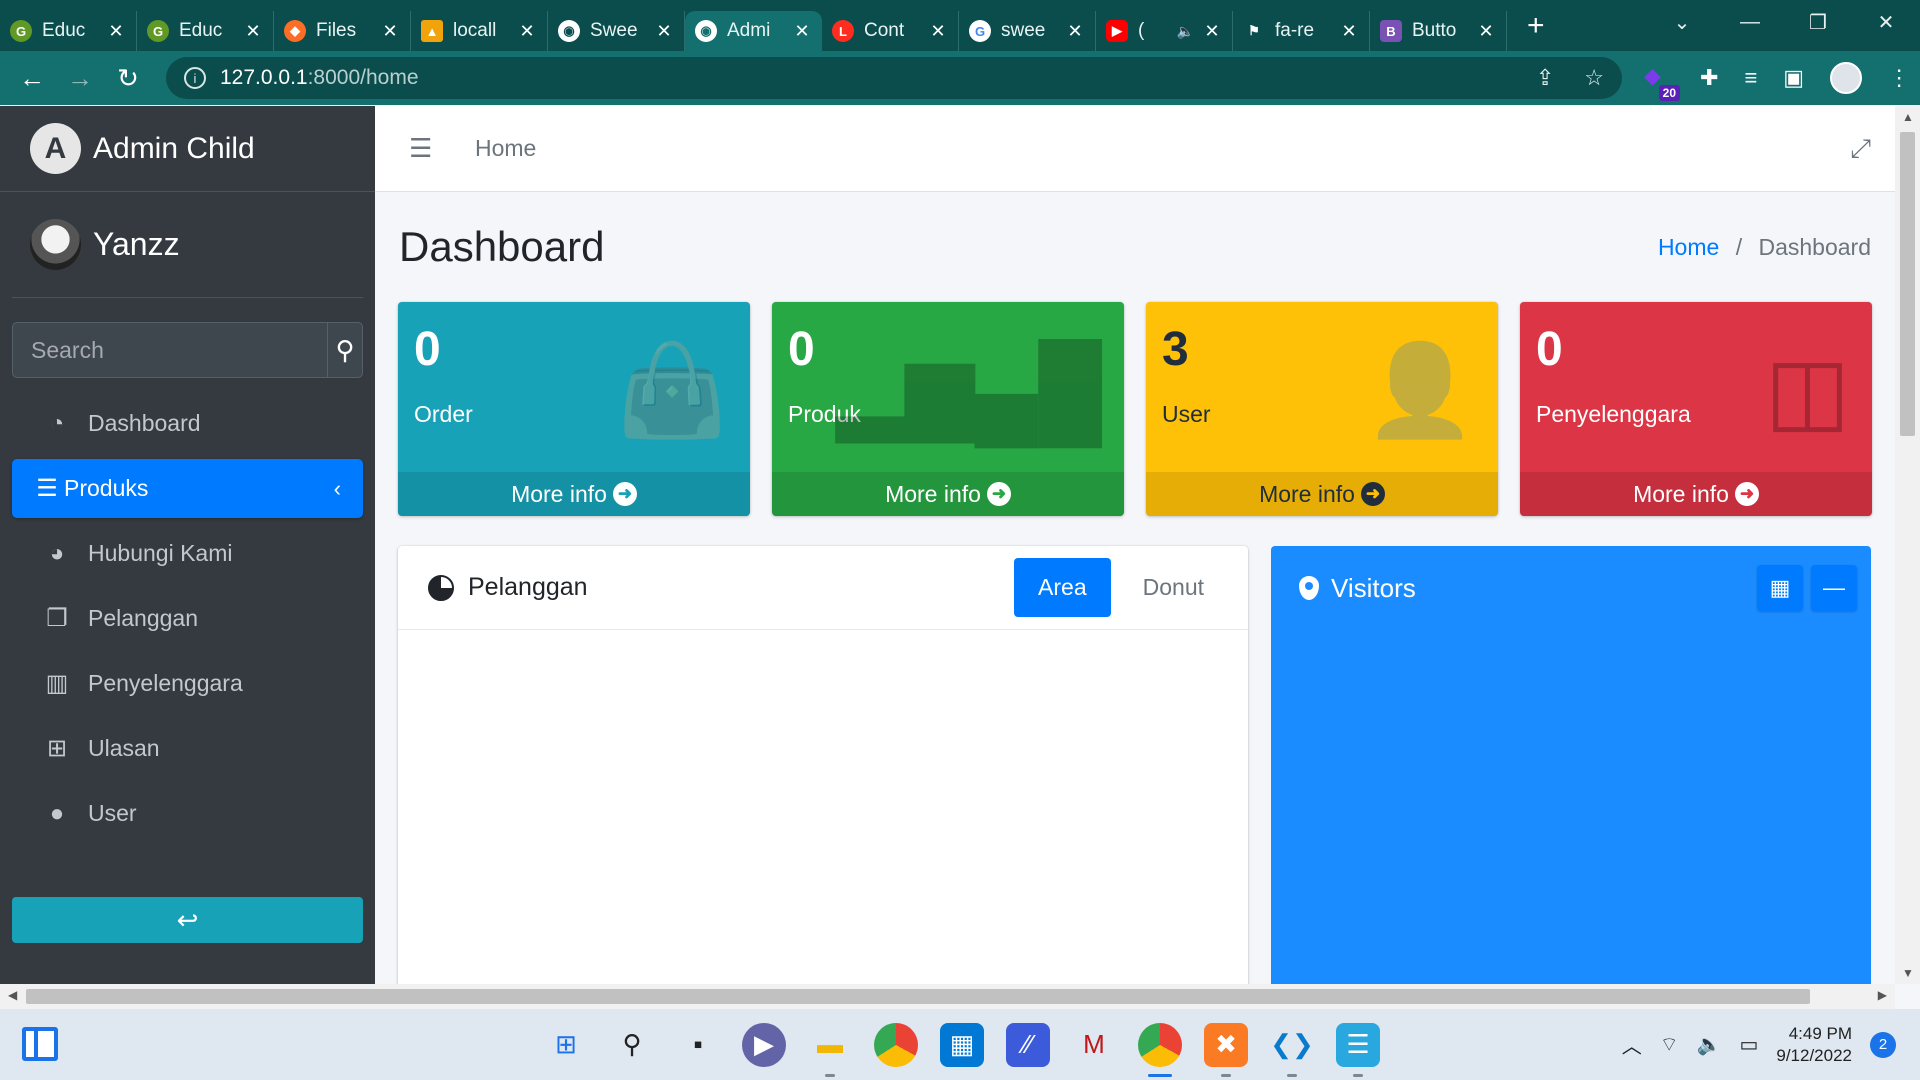 The image size is (1920, 1080). I want to click on extension-icon: ◆ 20, so click(1662, 82).